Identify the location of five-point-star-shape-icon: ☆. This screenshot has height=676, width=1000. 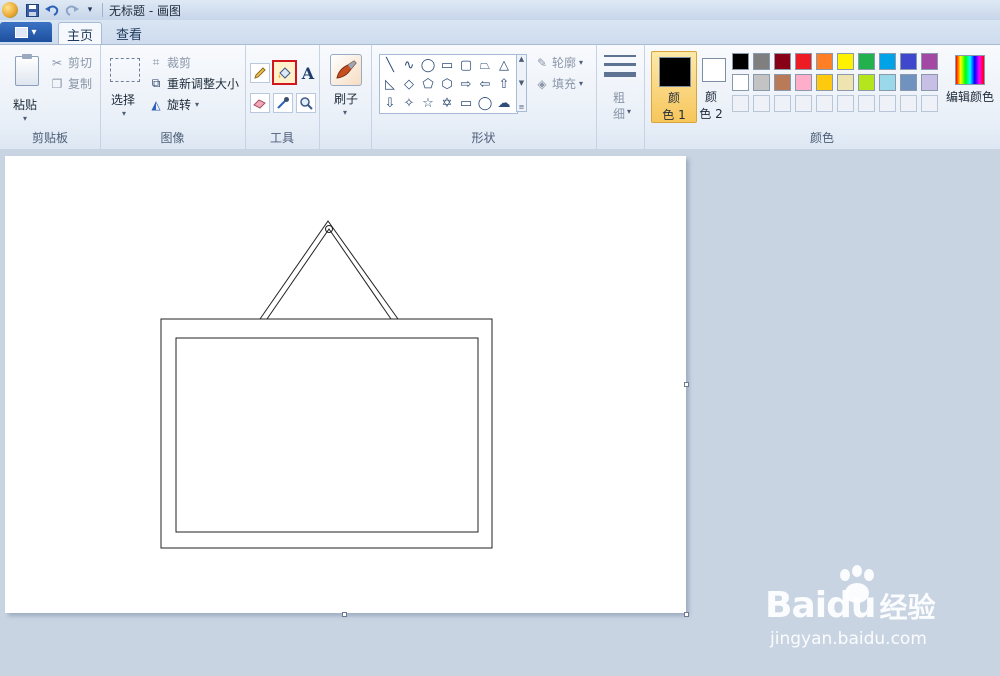
(428, 103).